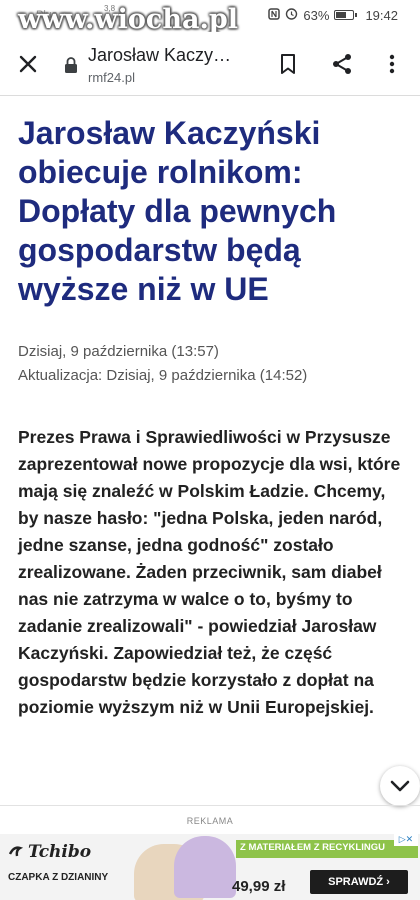  What do you see at coordinates (128, 19) in the screenshot?
I see `watermark: www.wiocha.pl` at bounding box center [128, 19].